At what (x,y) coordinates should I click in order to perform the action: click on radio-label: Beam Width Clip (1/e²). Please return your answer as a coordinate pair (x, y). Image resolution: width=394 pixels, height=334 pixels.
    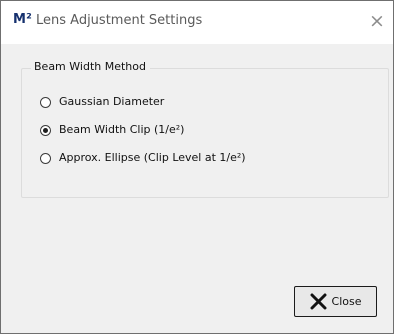
    Looking at the image, I should click on (122, 129).